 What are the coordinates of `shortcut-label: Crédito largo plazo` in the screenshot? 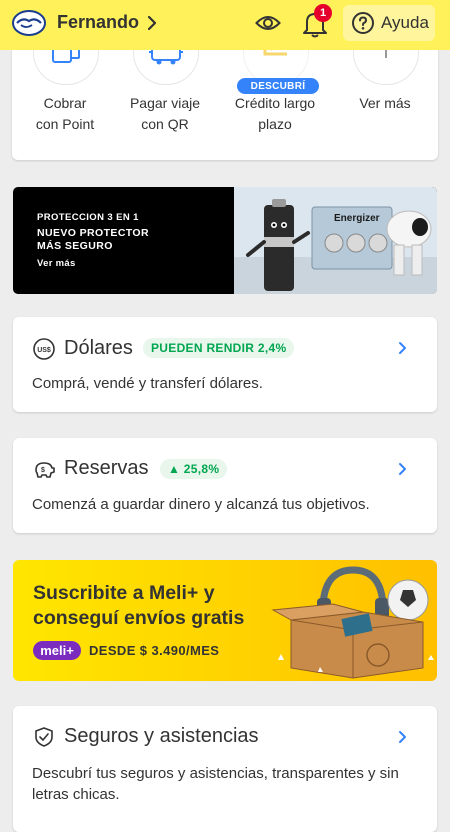 It's located at (275, 113).